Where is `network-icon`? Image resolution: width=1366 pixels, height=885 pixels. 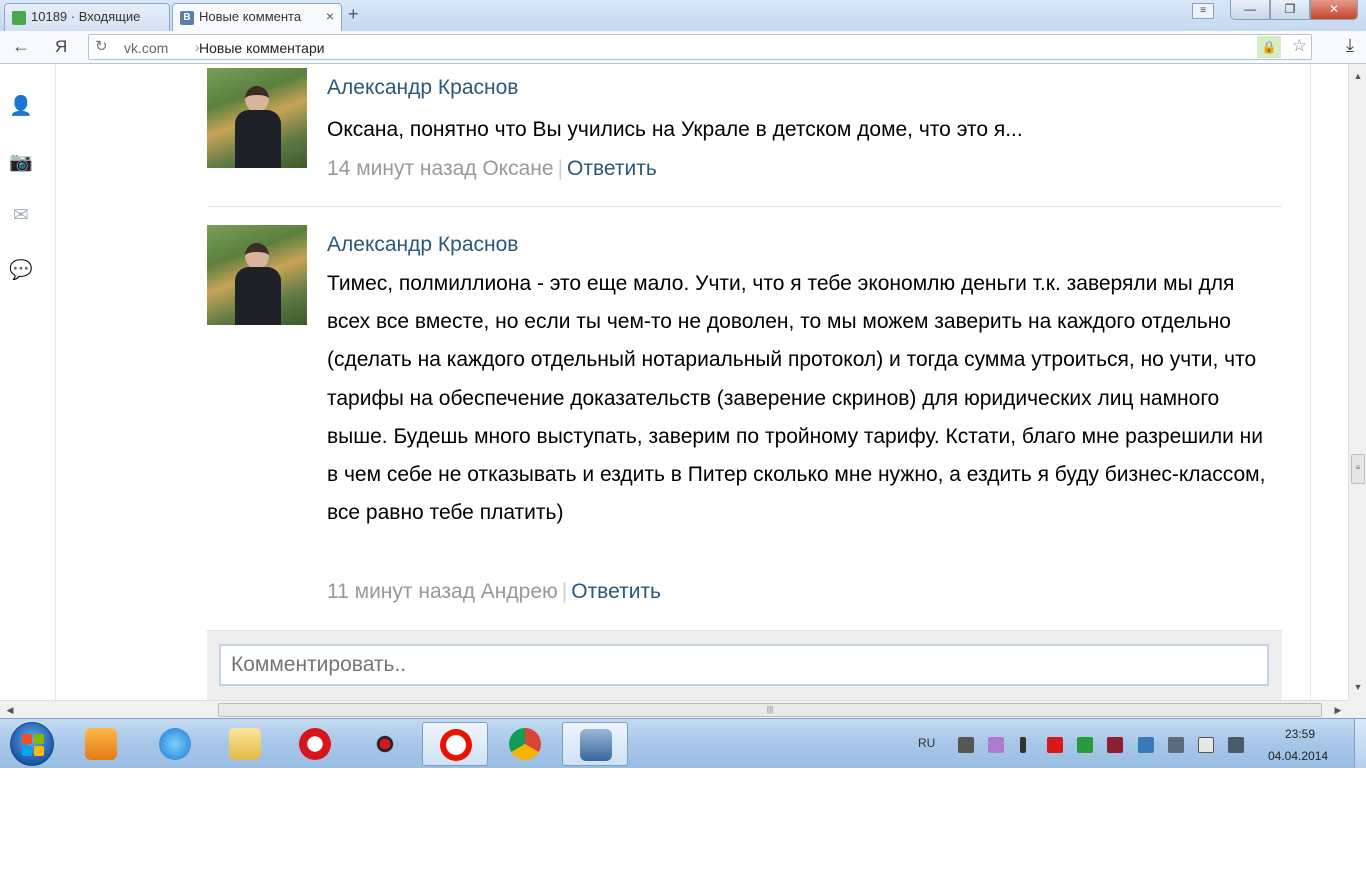 network-icon is located at coordinates (1236, 745).